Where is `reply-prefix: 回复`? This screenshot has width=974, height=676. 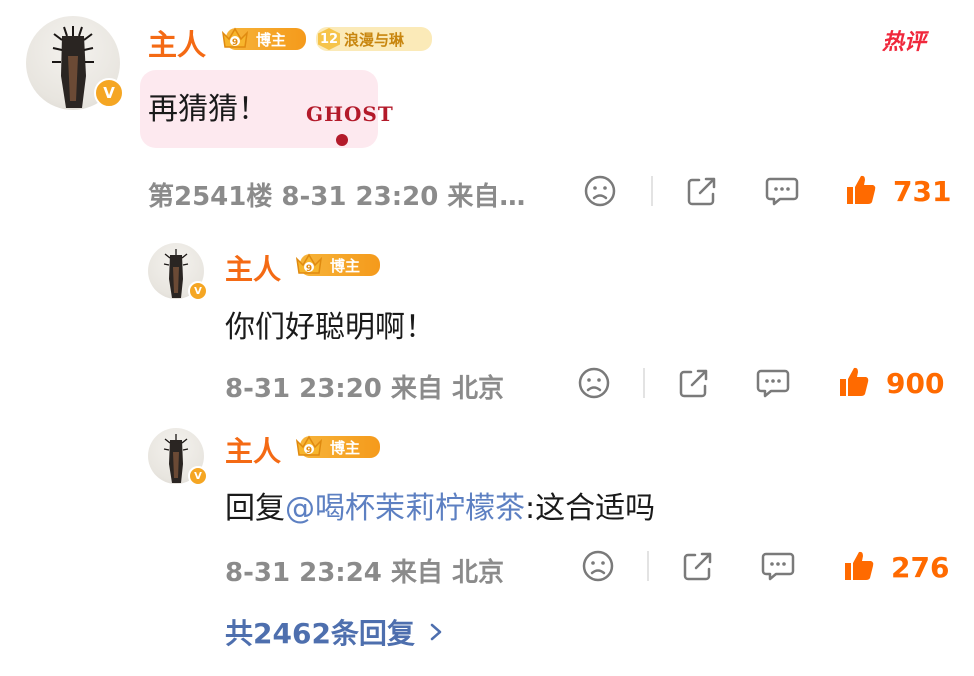 reply-prefix: 回复 is located at coordinates (255, 508).